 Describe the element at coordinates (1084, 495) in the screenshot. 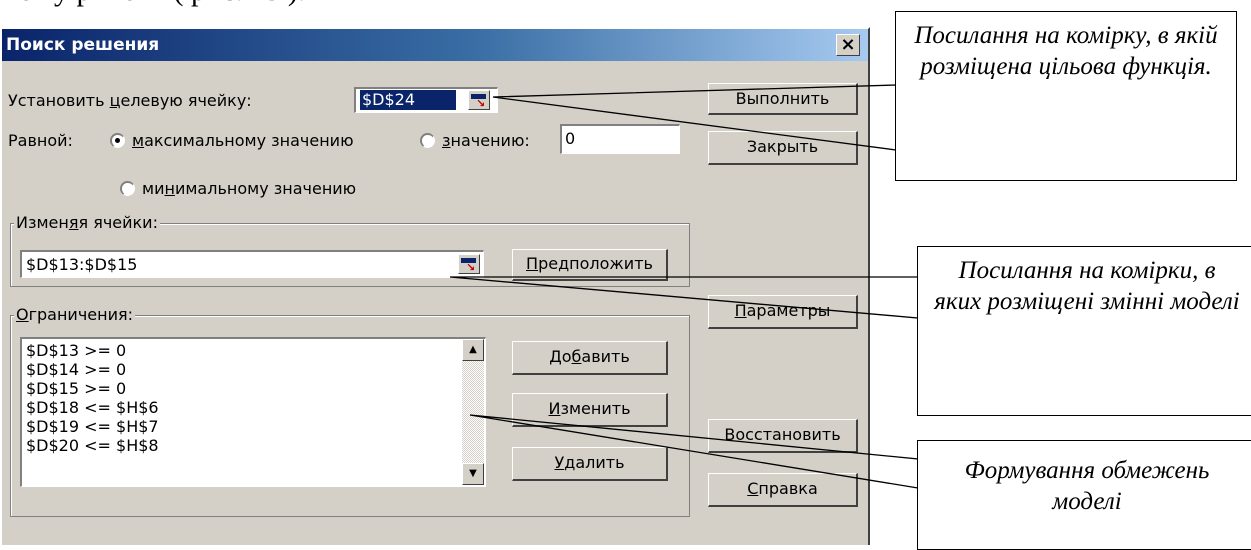

I see `callout-constraints: Формування обмежень моделі` at that location.